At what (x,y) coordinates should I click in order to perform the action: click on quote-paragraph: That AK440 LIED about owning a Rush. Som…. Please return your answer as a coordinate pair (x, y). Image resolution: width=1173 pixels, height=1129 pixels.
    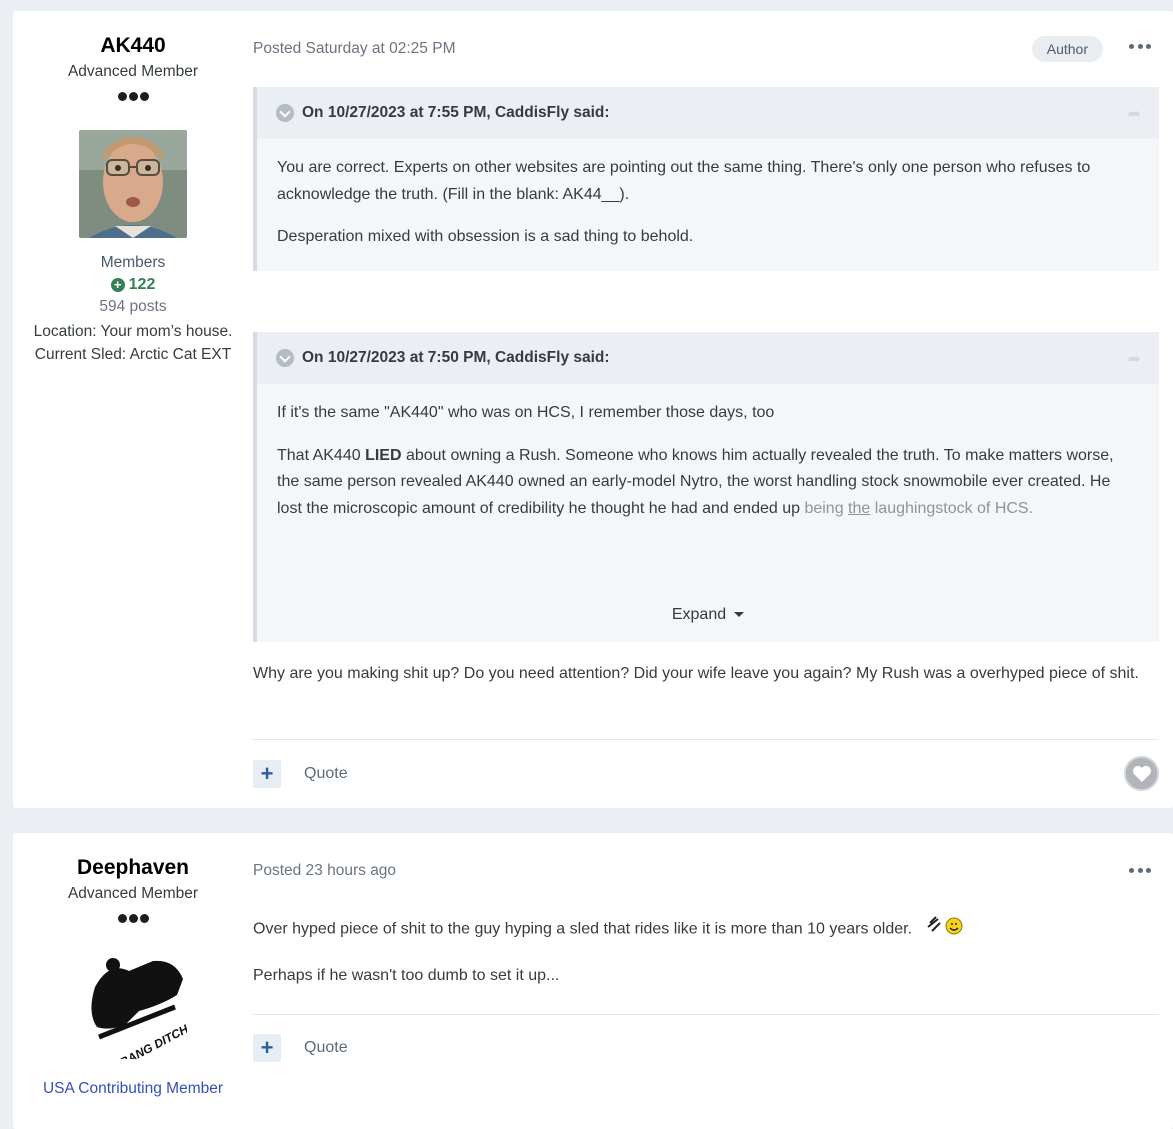
    Looking at the image, I should click on (708, 483).